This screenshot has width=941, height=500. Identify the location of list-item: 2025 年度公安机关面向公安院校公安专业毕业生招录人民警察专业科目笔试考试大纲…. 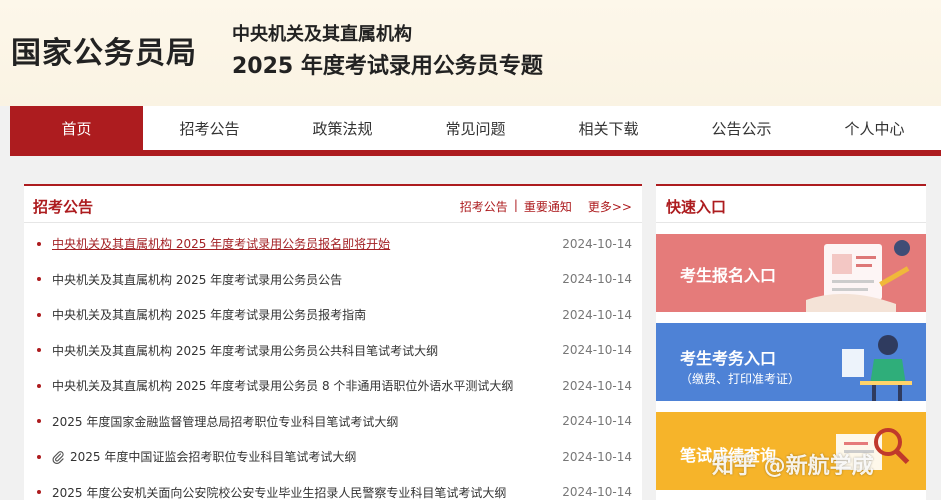
(333, 487).